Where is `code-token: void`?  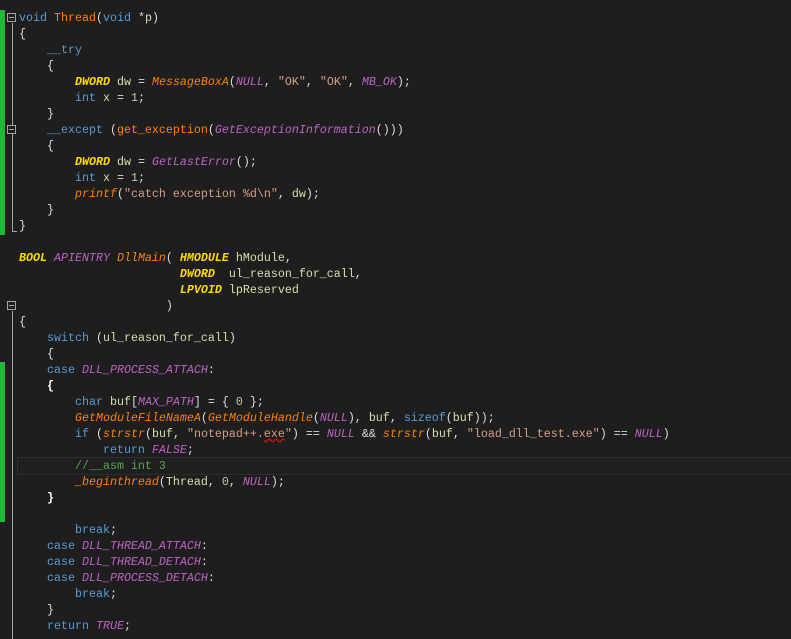
code-token: void is located at coordinates (33, 18).